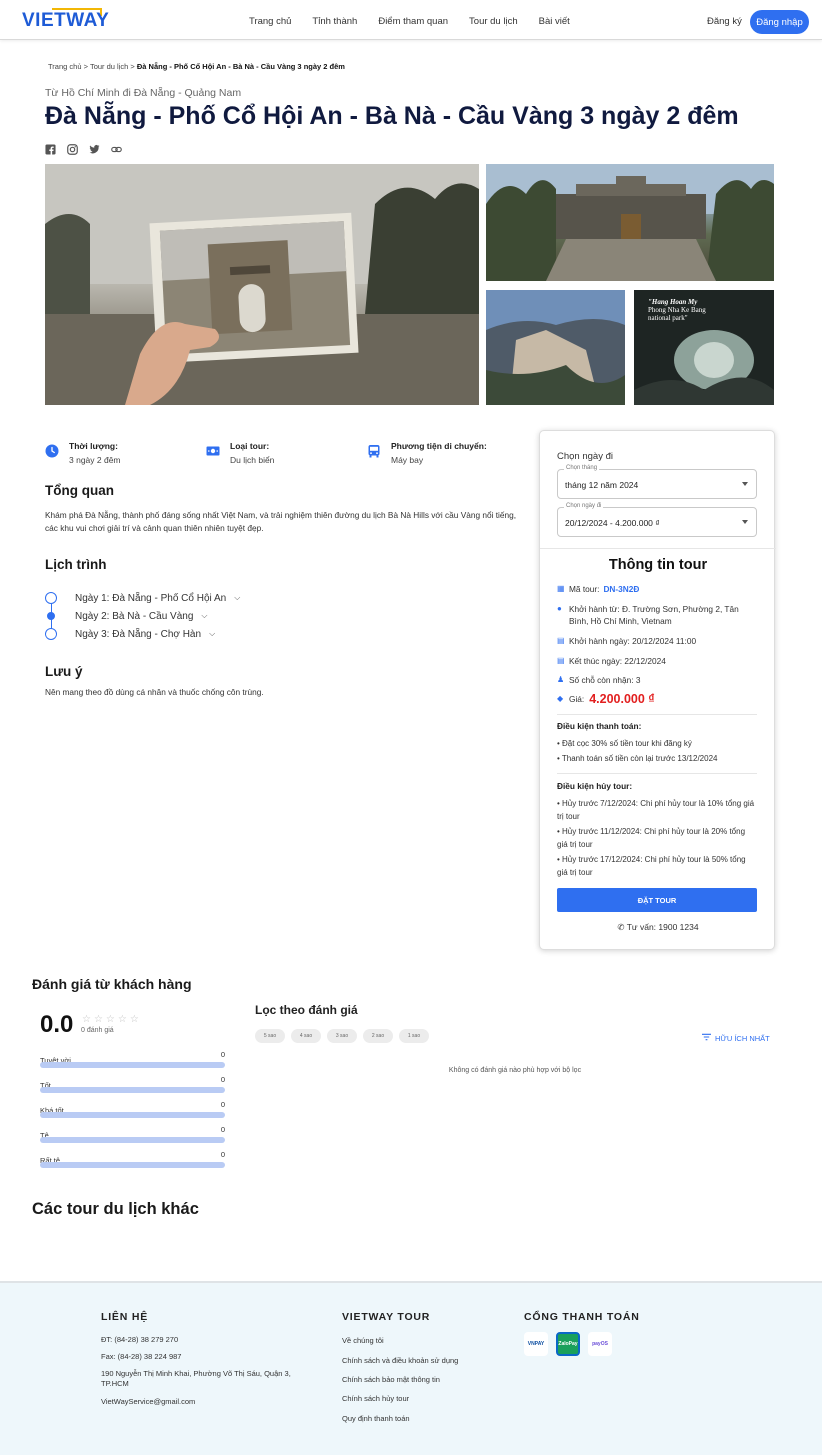  Describe the element at coordinates (621, 927) in the screenshot. I see `phone-icon: ✆` at that location.